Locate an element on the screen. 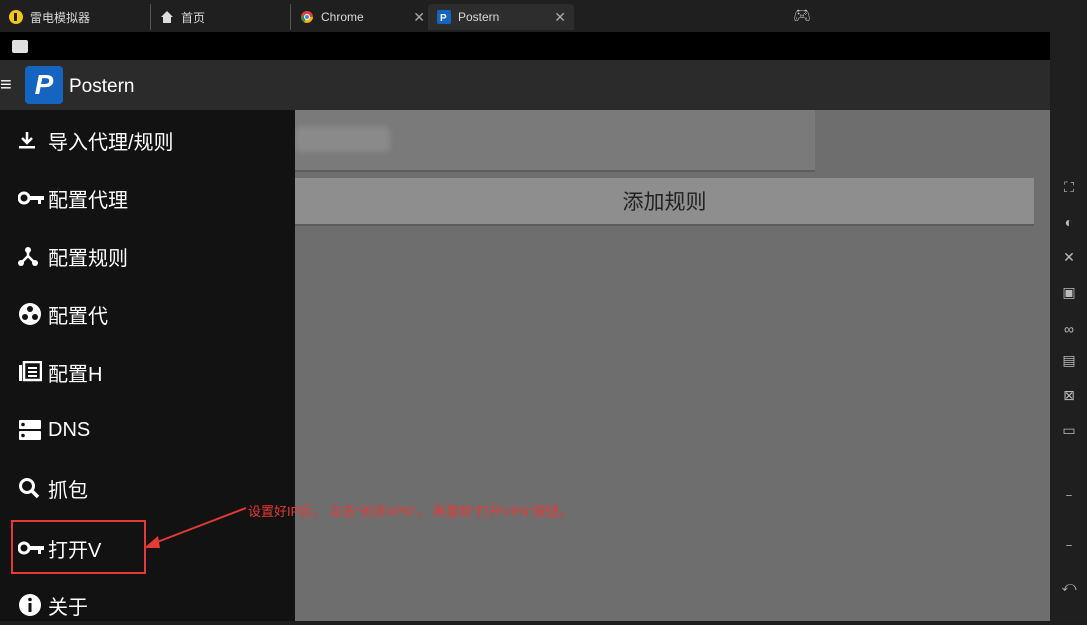 The width and height of the screenshot is (1087, 625). postern-icon: P is located at coordinates (444, 17).